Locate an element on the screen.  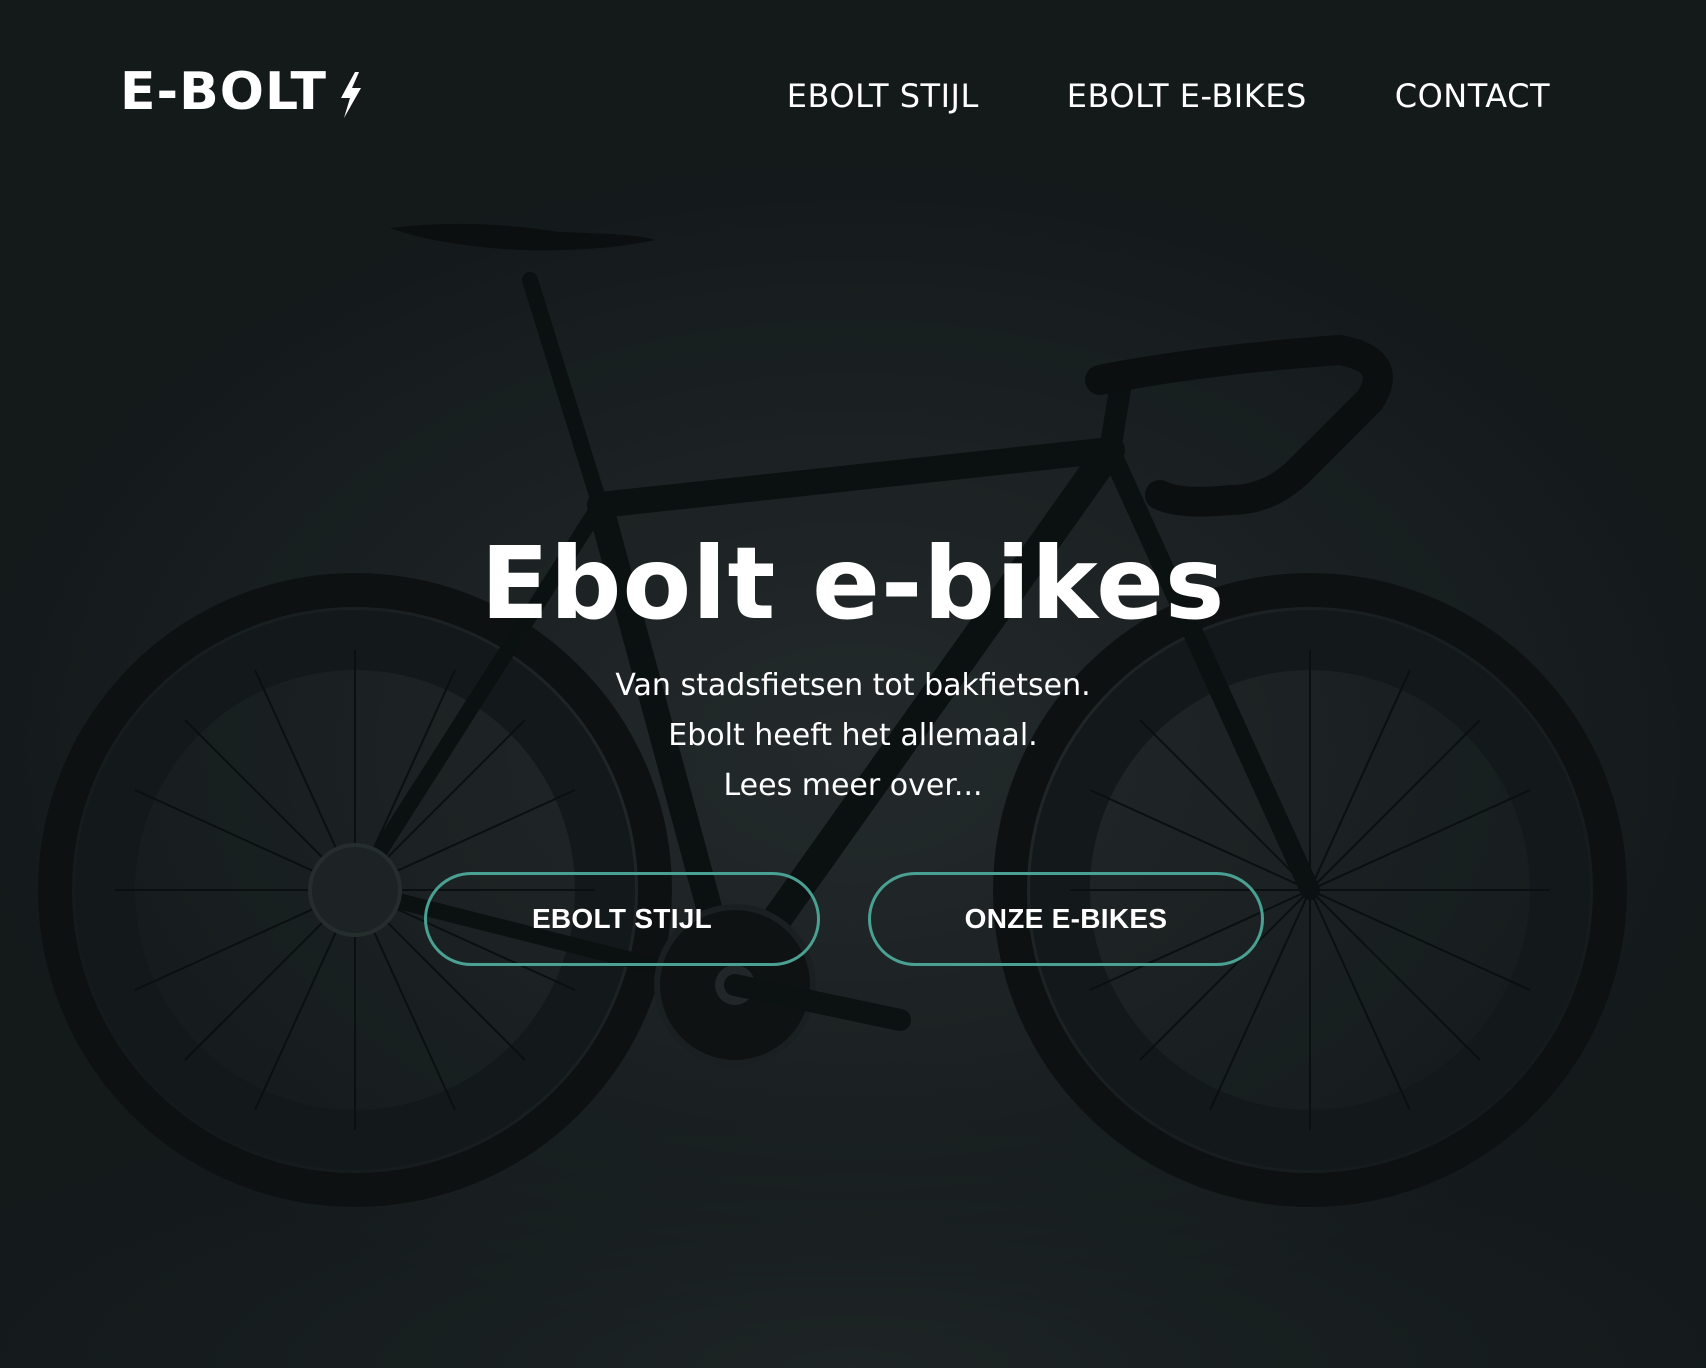
hero-subtitle-line: Van stadsfietsen tot bakfietsen. is located at coordinates (853, 685).